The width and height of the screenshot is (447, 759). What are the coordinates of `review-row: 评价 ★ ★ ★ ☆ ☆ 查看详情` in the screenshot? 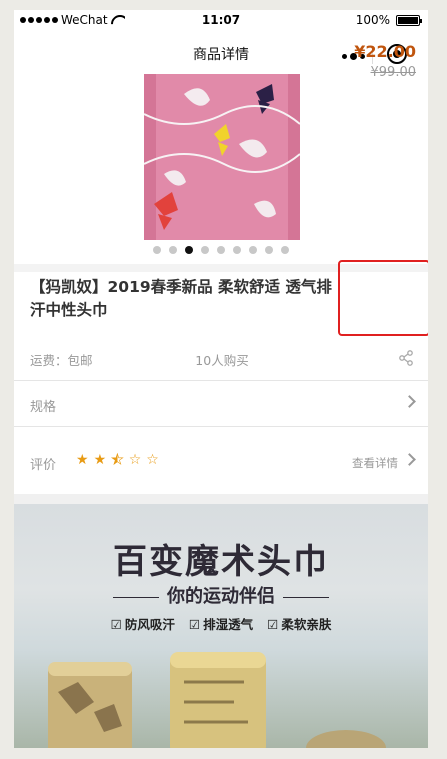 It's located at (223, 462).